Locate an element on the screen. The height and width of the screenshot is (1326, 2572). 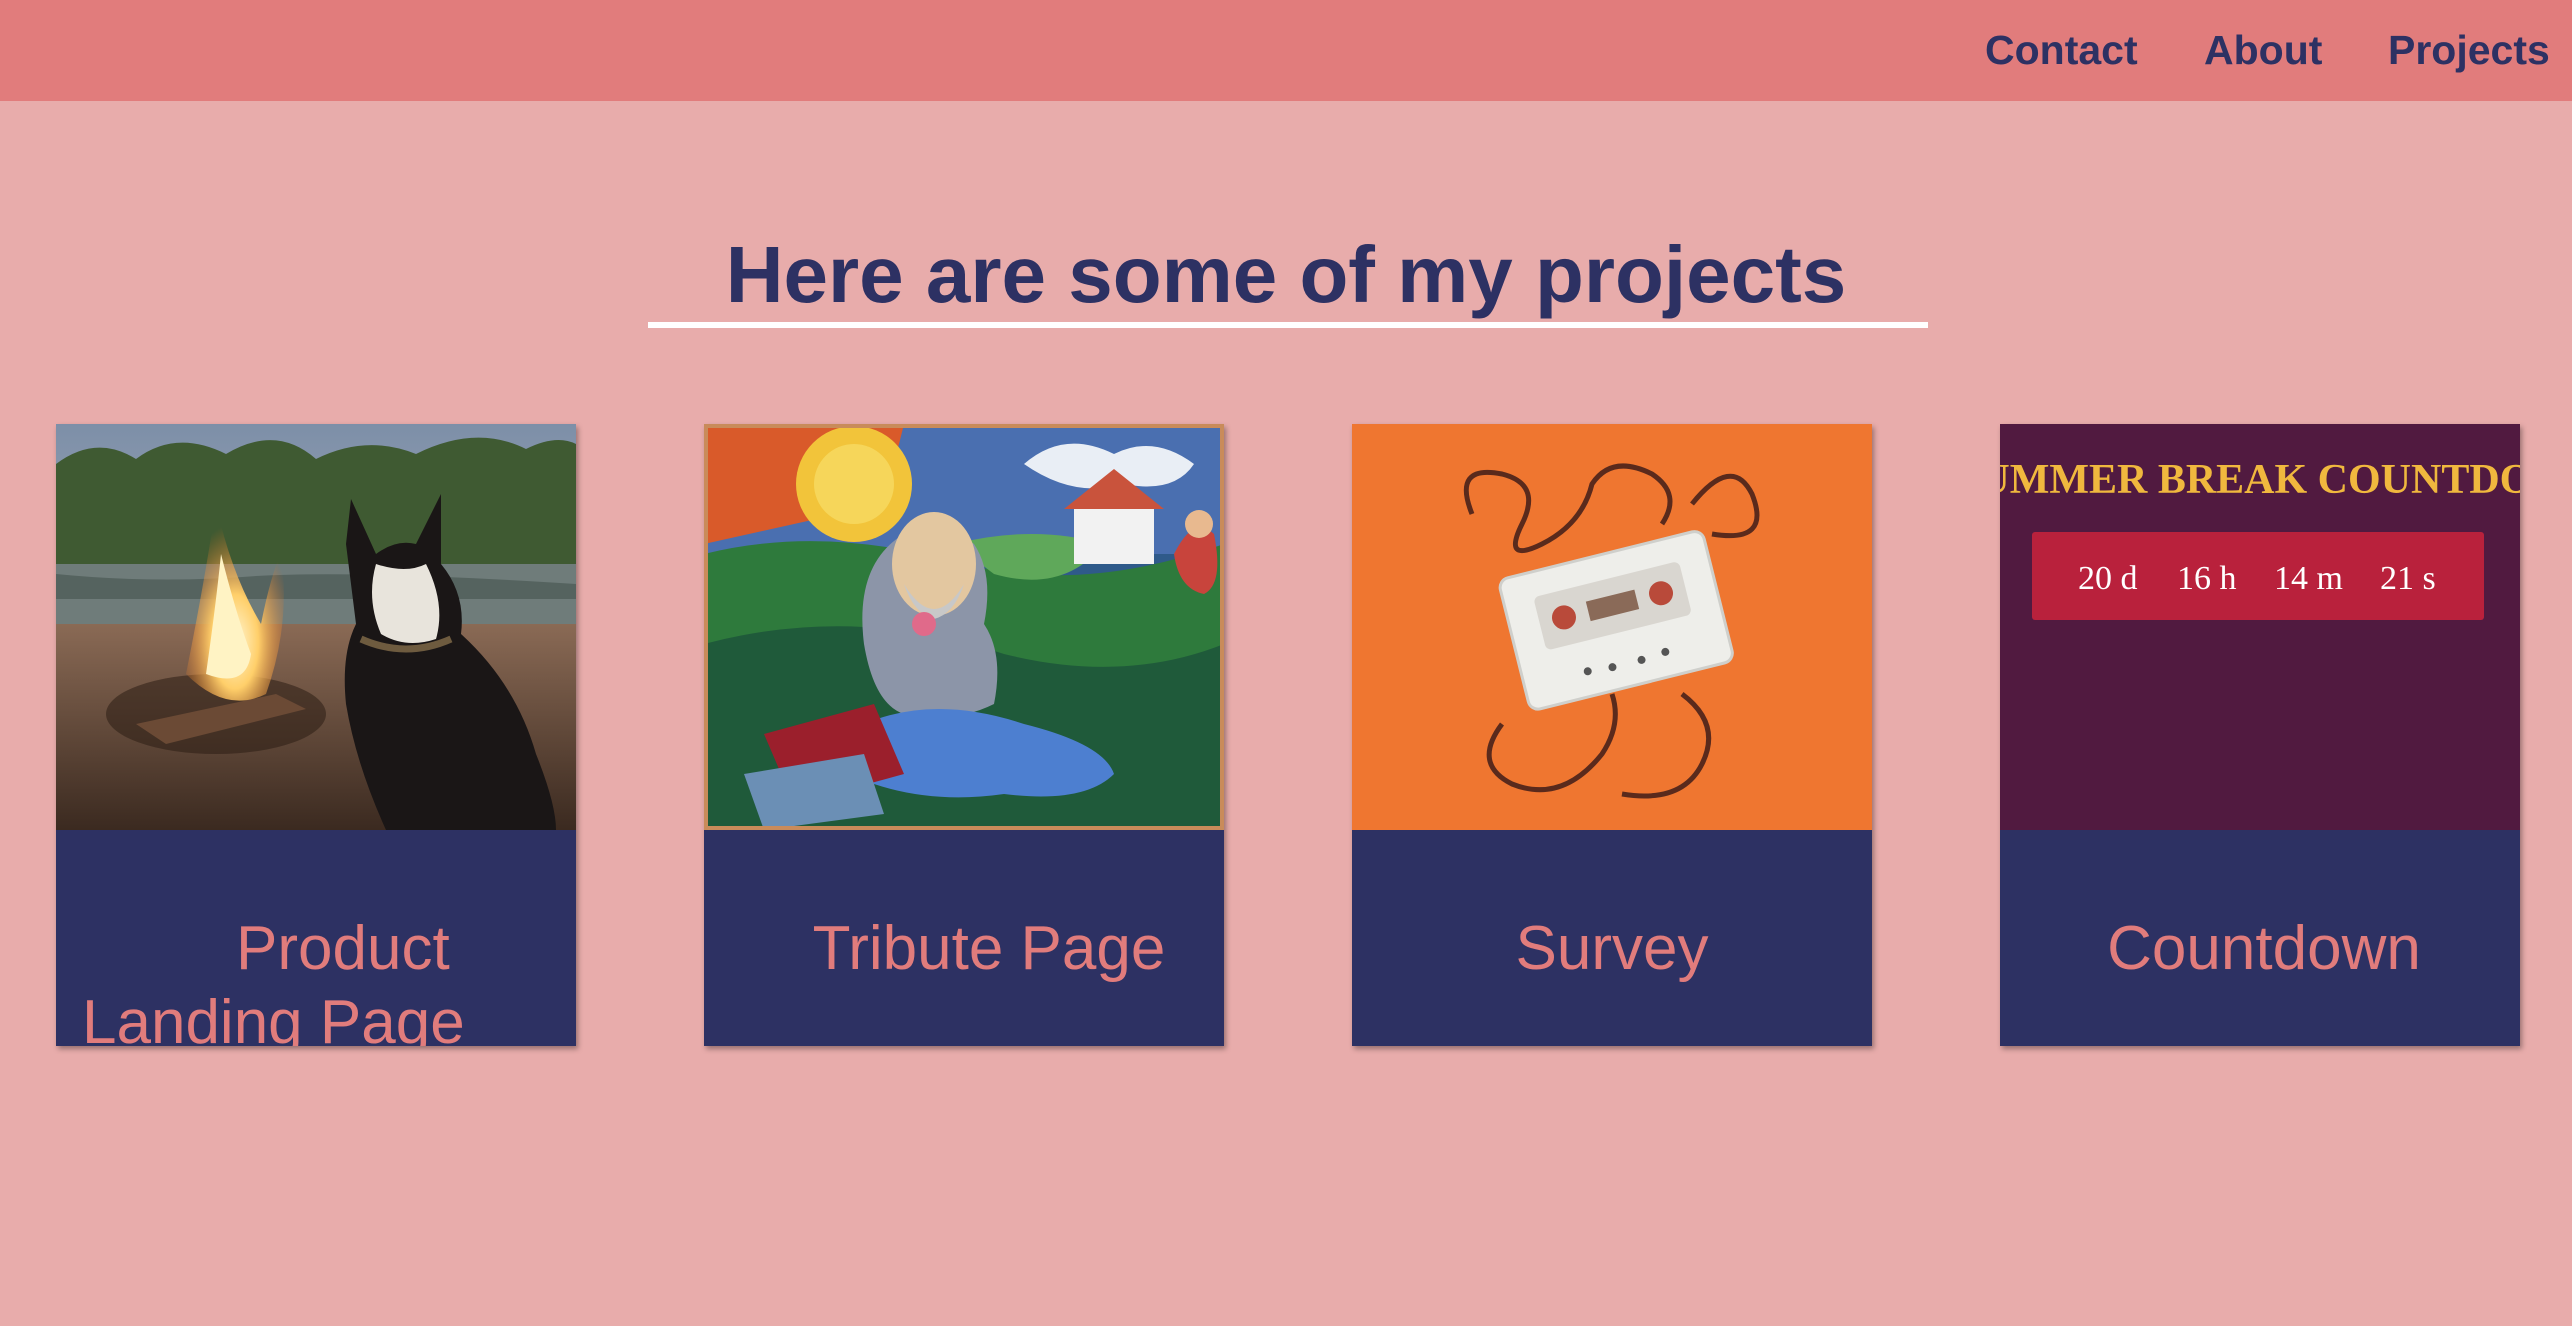
project-title-tribute-page: Tribute Page is located at coordinates (989, 948).